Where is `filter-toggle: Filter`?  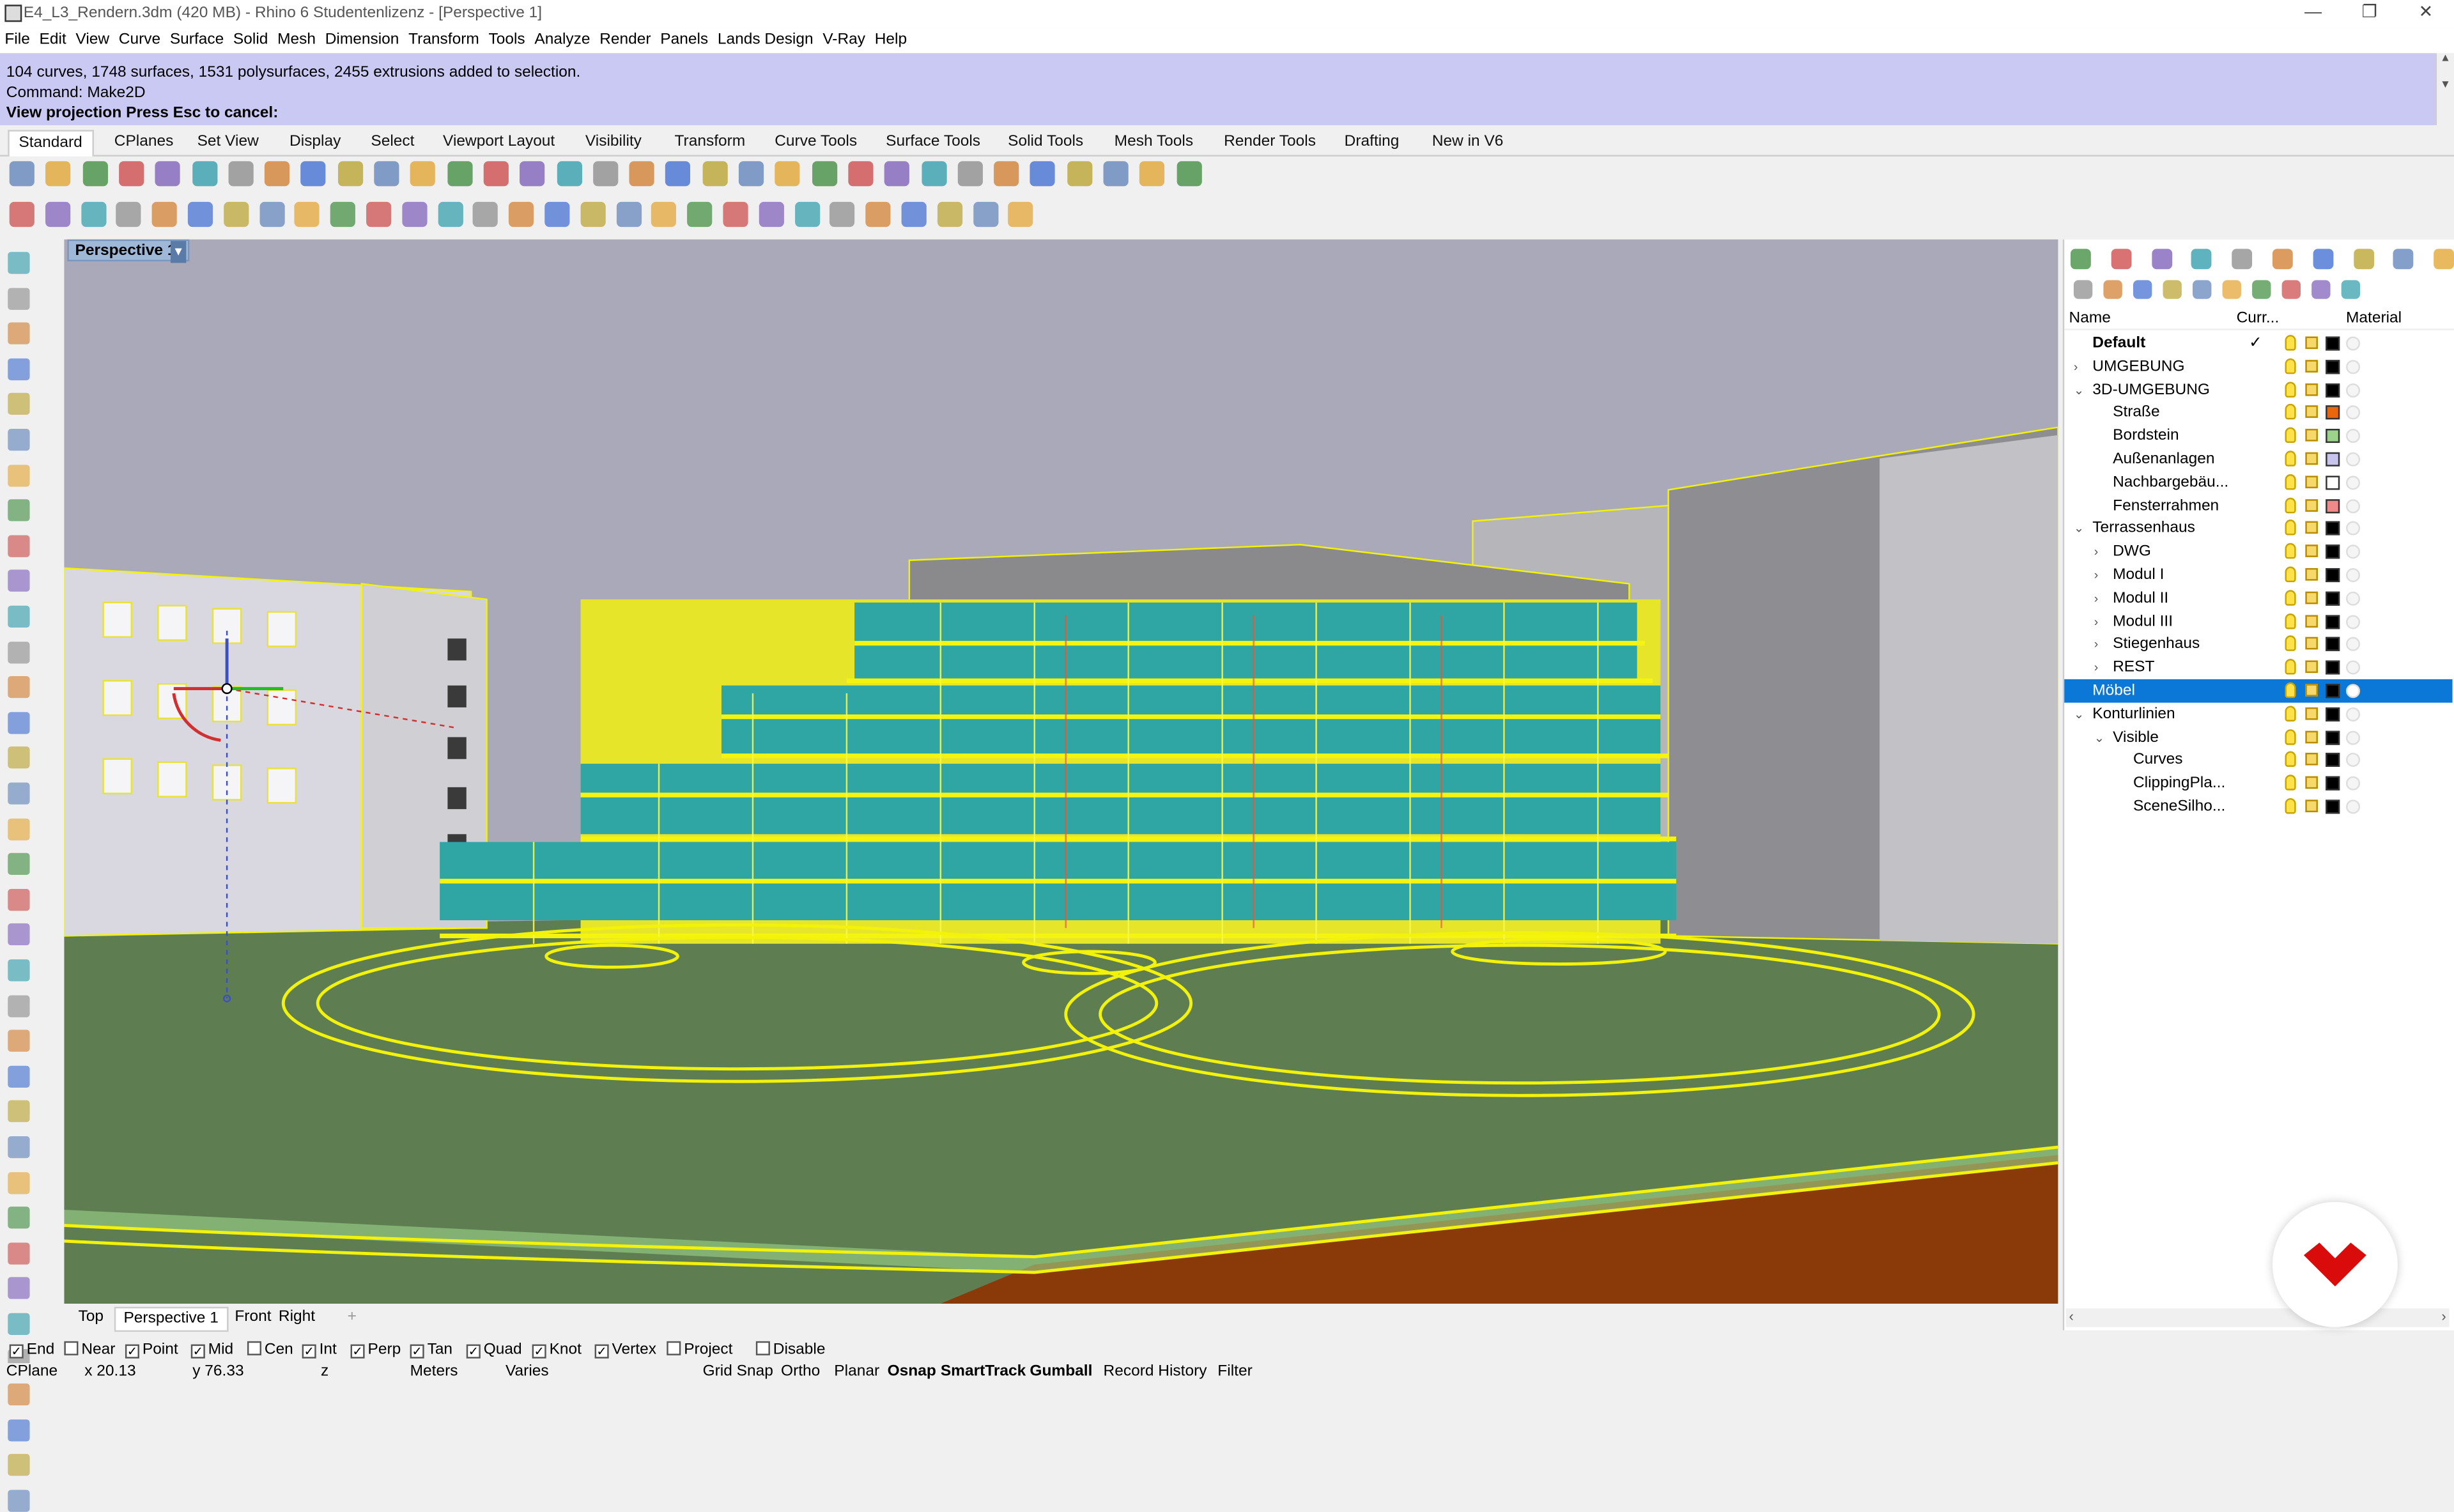 filter-toggle: Filter is located at coordinates (1234, 1372).